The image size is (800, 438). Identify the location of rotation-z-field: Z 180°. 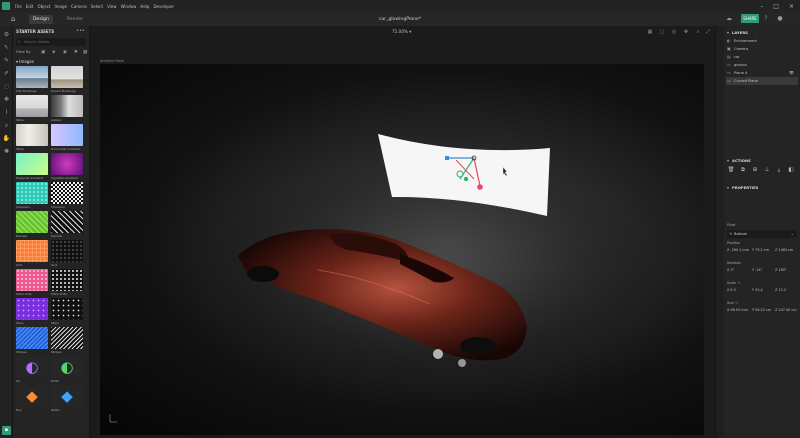
(781, 270).